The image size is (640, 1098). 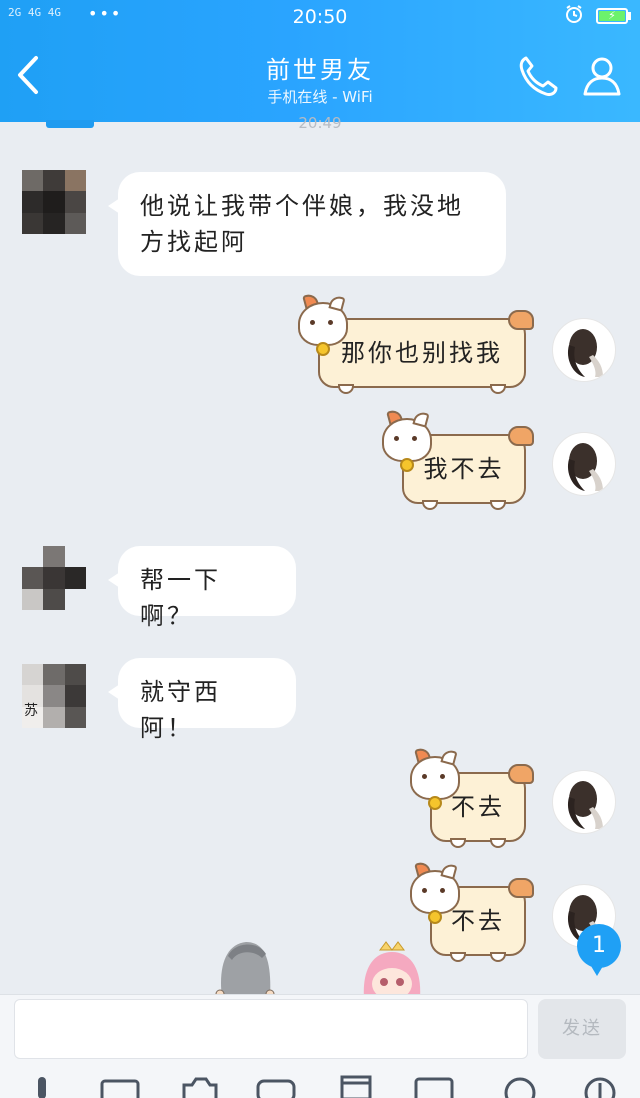 What do you see at coordinates (612, 16) in the screenshot?
I see `battery-icon: ⚡` at bounding box center [612, 16].